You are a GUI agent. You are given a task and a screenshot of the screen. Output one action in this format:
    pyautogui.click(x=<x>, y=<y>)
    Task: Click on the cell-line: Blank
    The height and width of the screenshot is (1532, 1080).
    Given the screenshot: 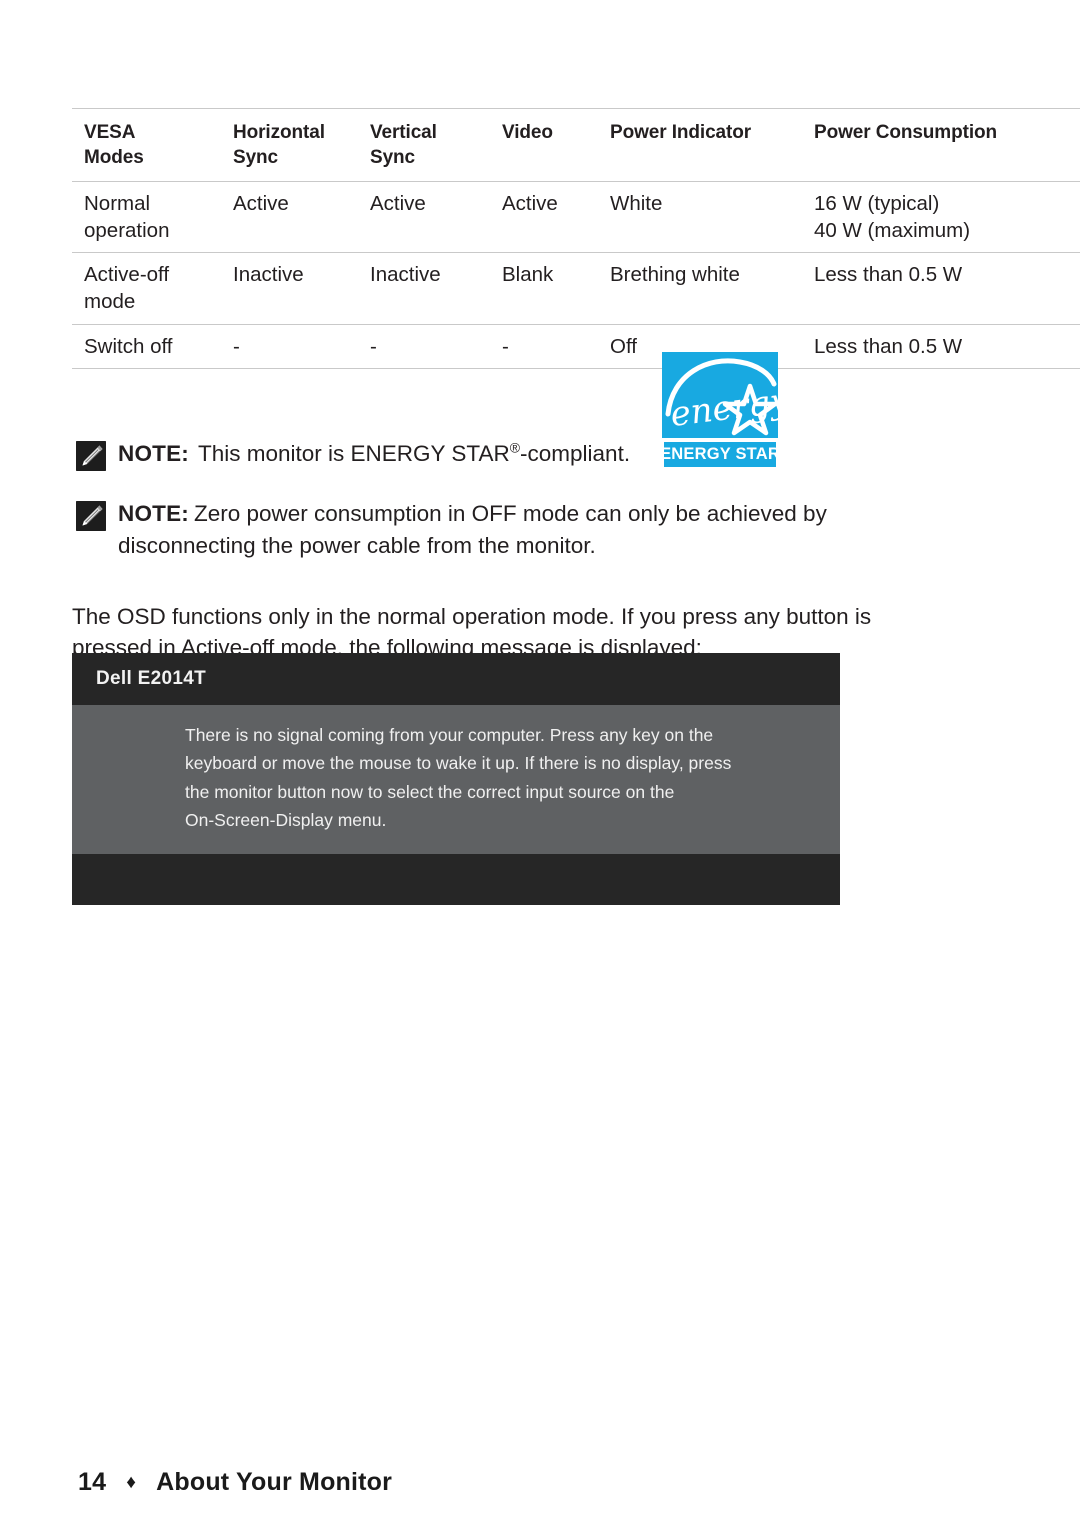 What is the action you would take?
    pyautogui.click(x=528, y=275)
    